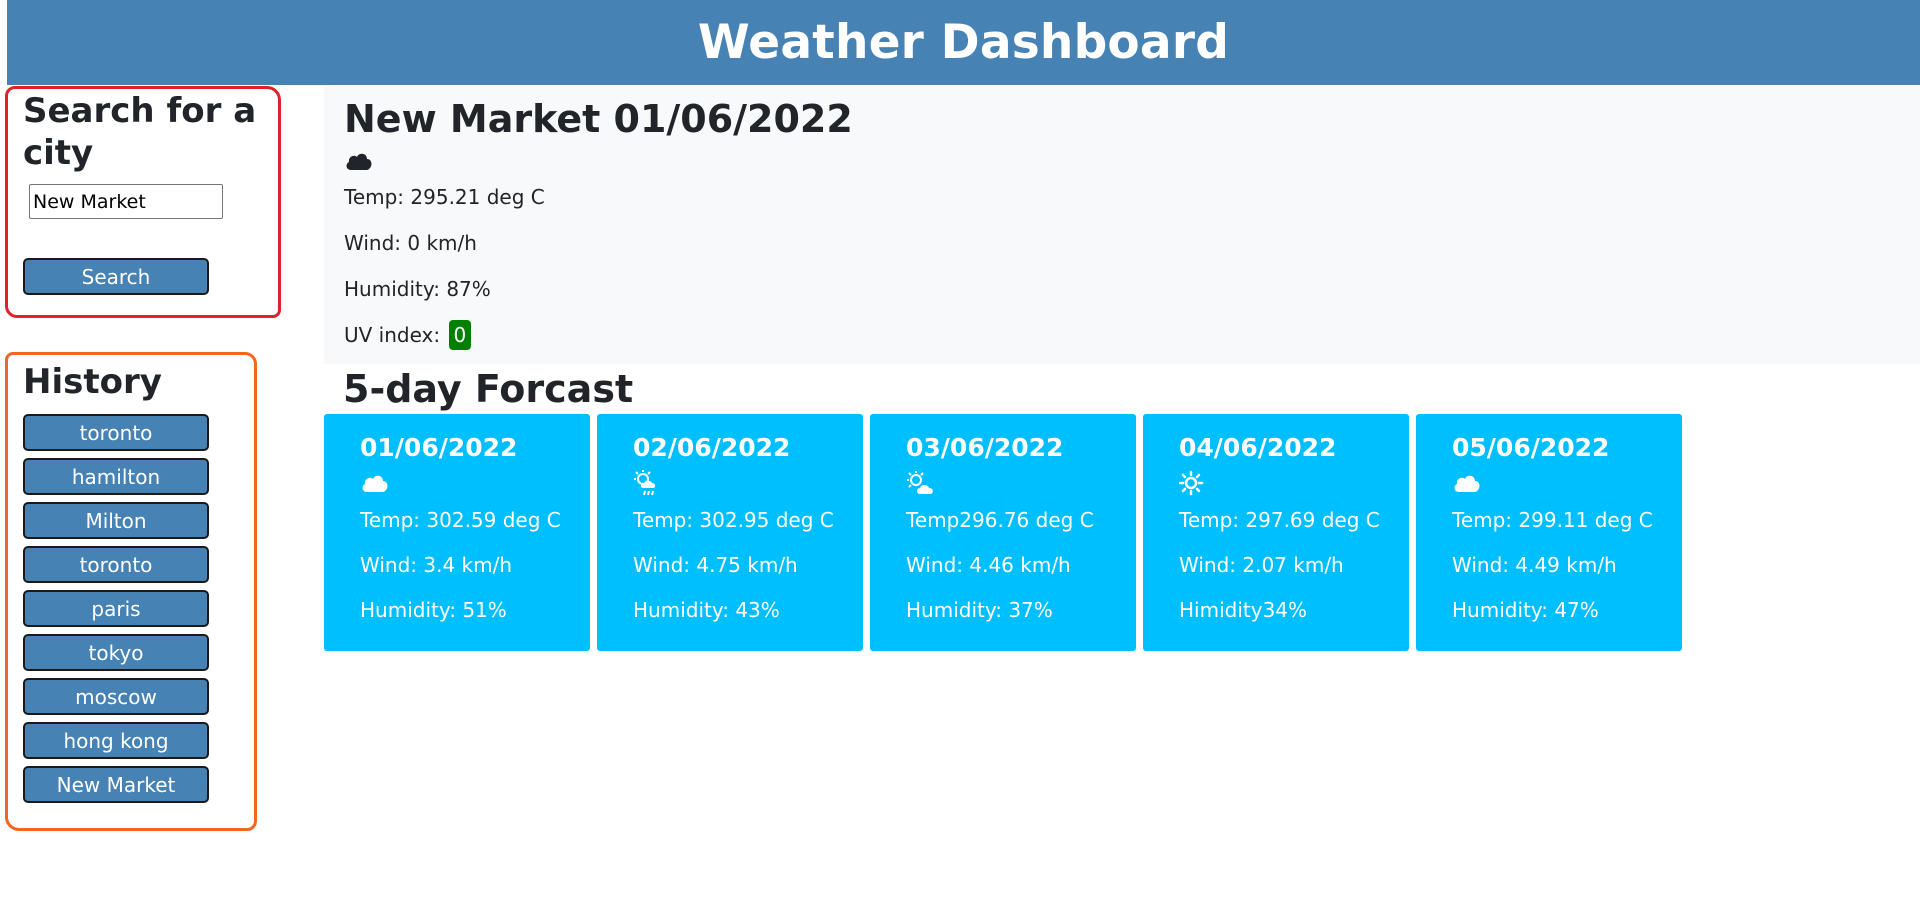  I want to click on current-wind: Wind: 0 km/h, so click(410, 243).